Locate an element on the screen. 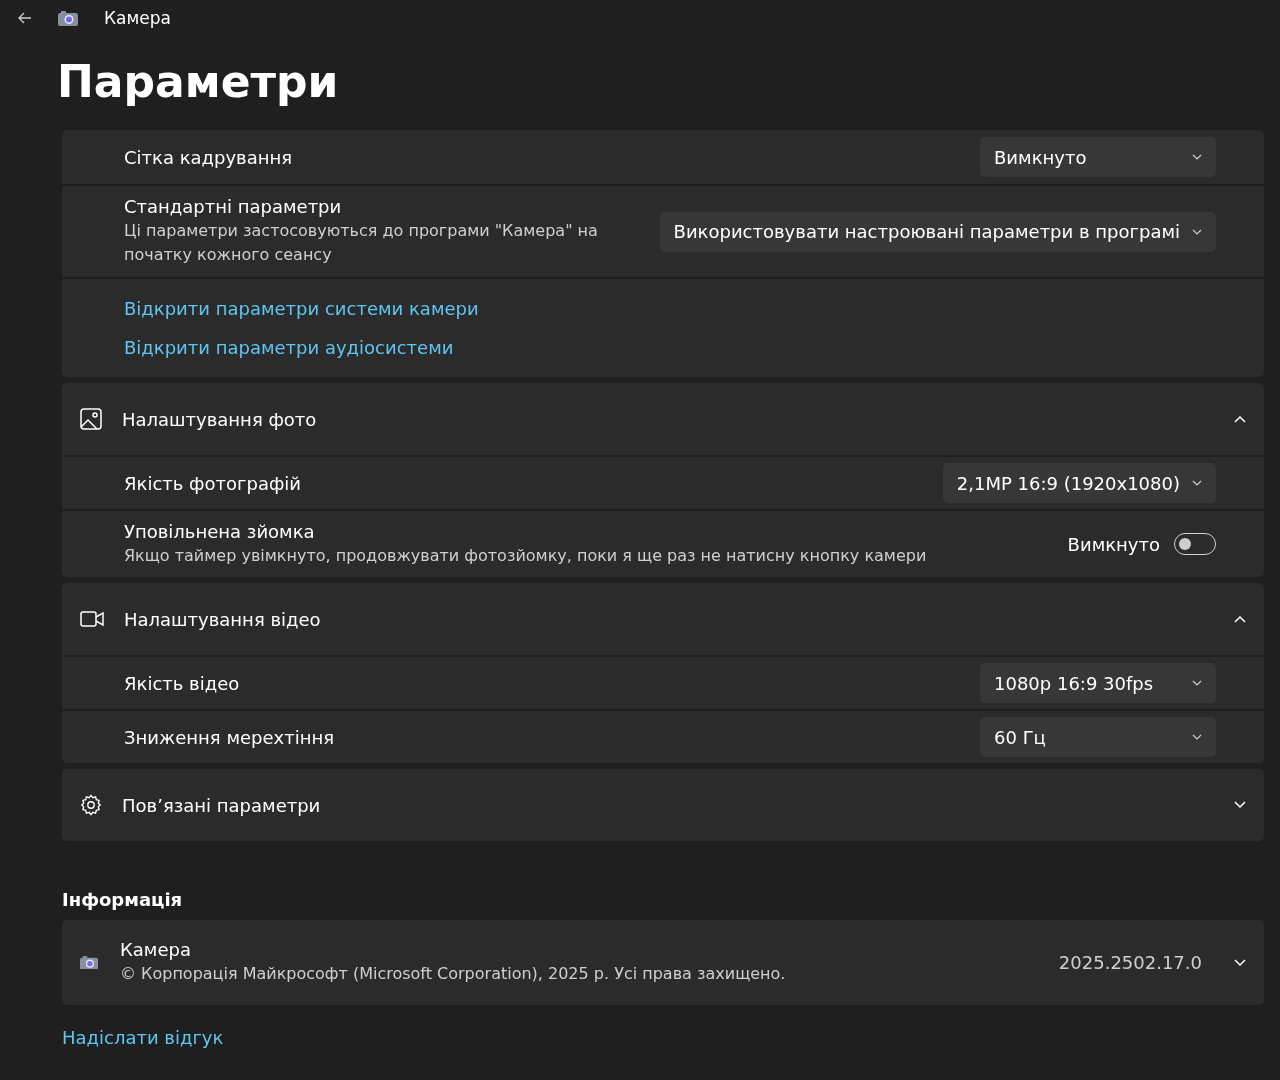  dropdown: 60 Гц is located at coordinates (1098, 737).